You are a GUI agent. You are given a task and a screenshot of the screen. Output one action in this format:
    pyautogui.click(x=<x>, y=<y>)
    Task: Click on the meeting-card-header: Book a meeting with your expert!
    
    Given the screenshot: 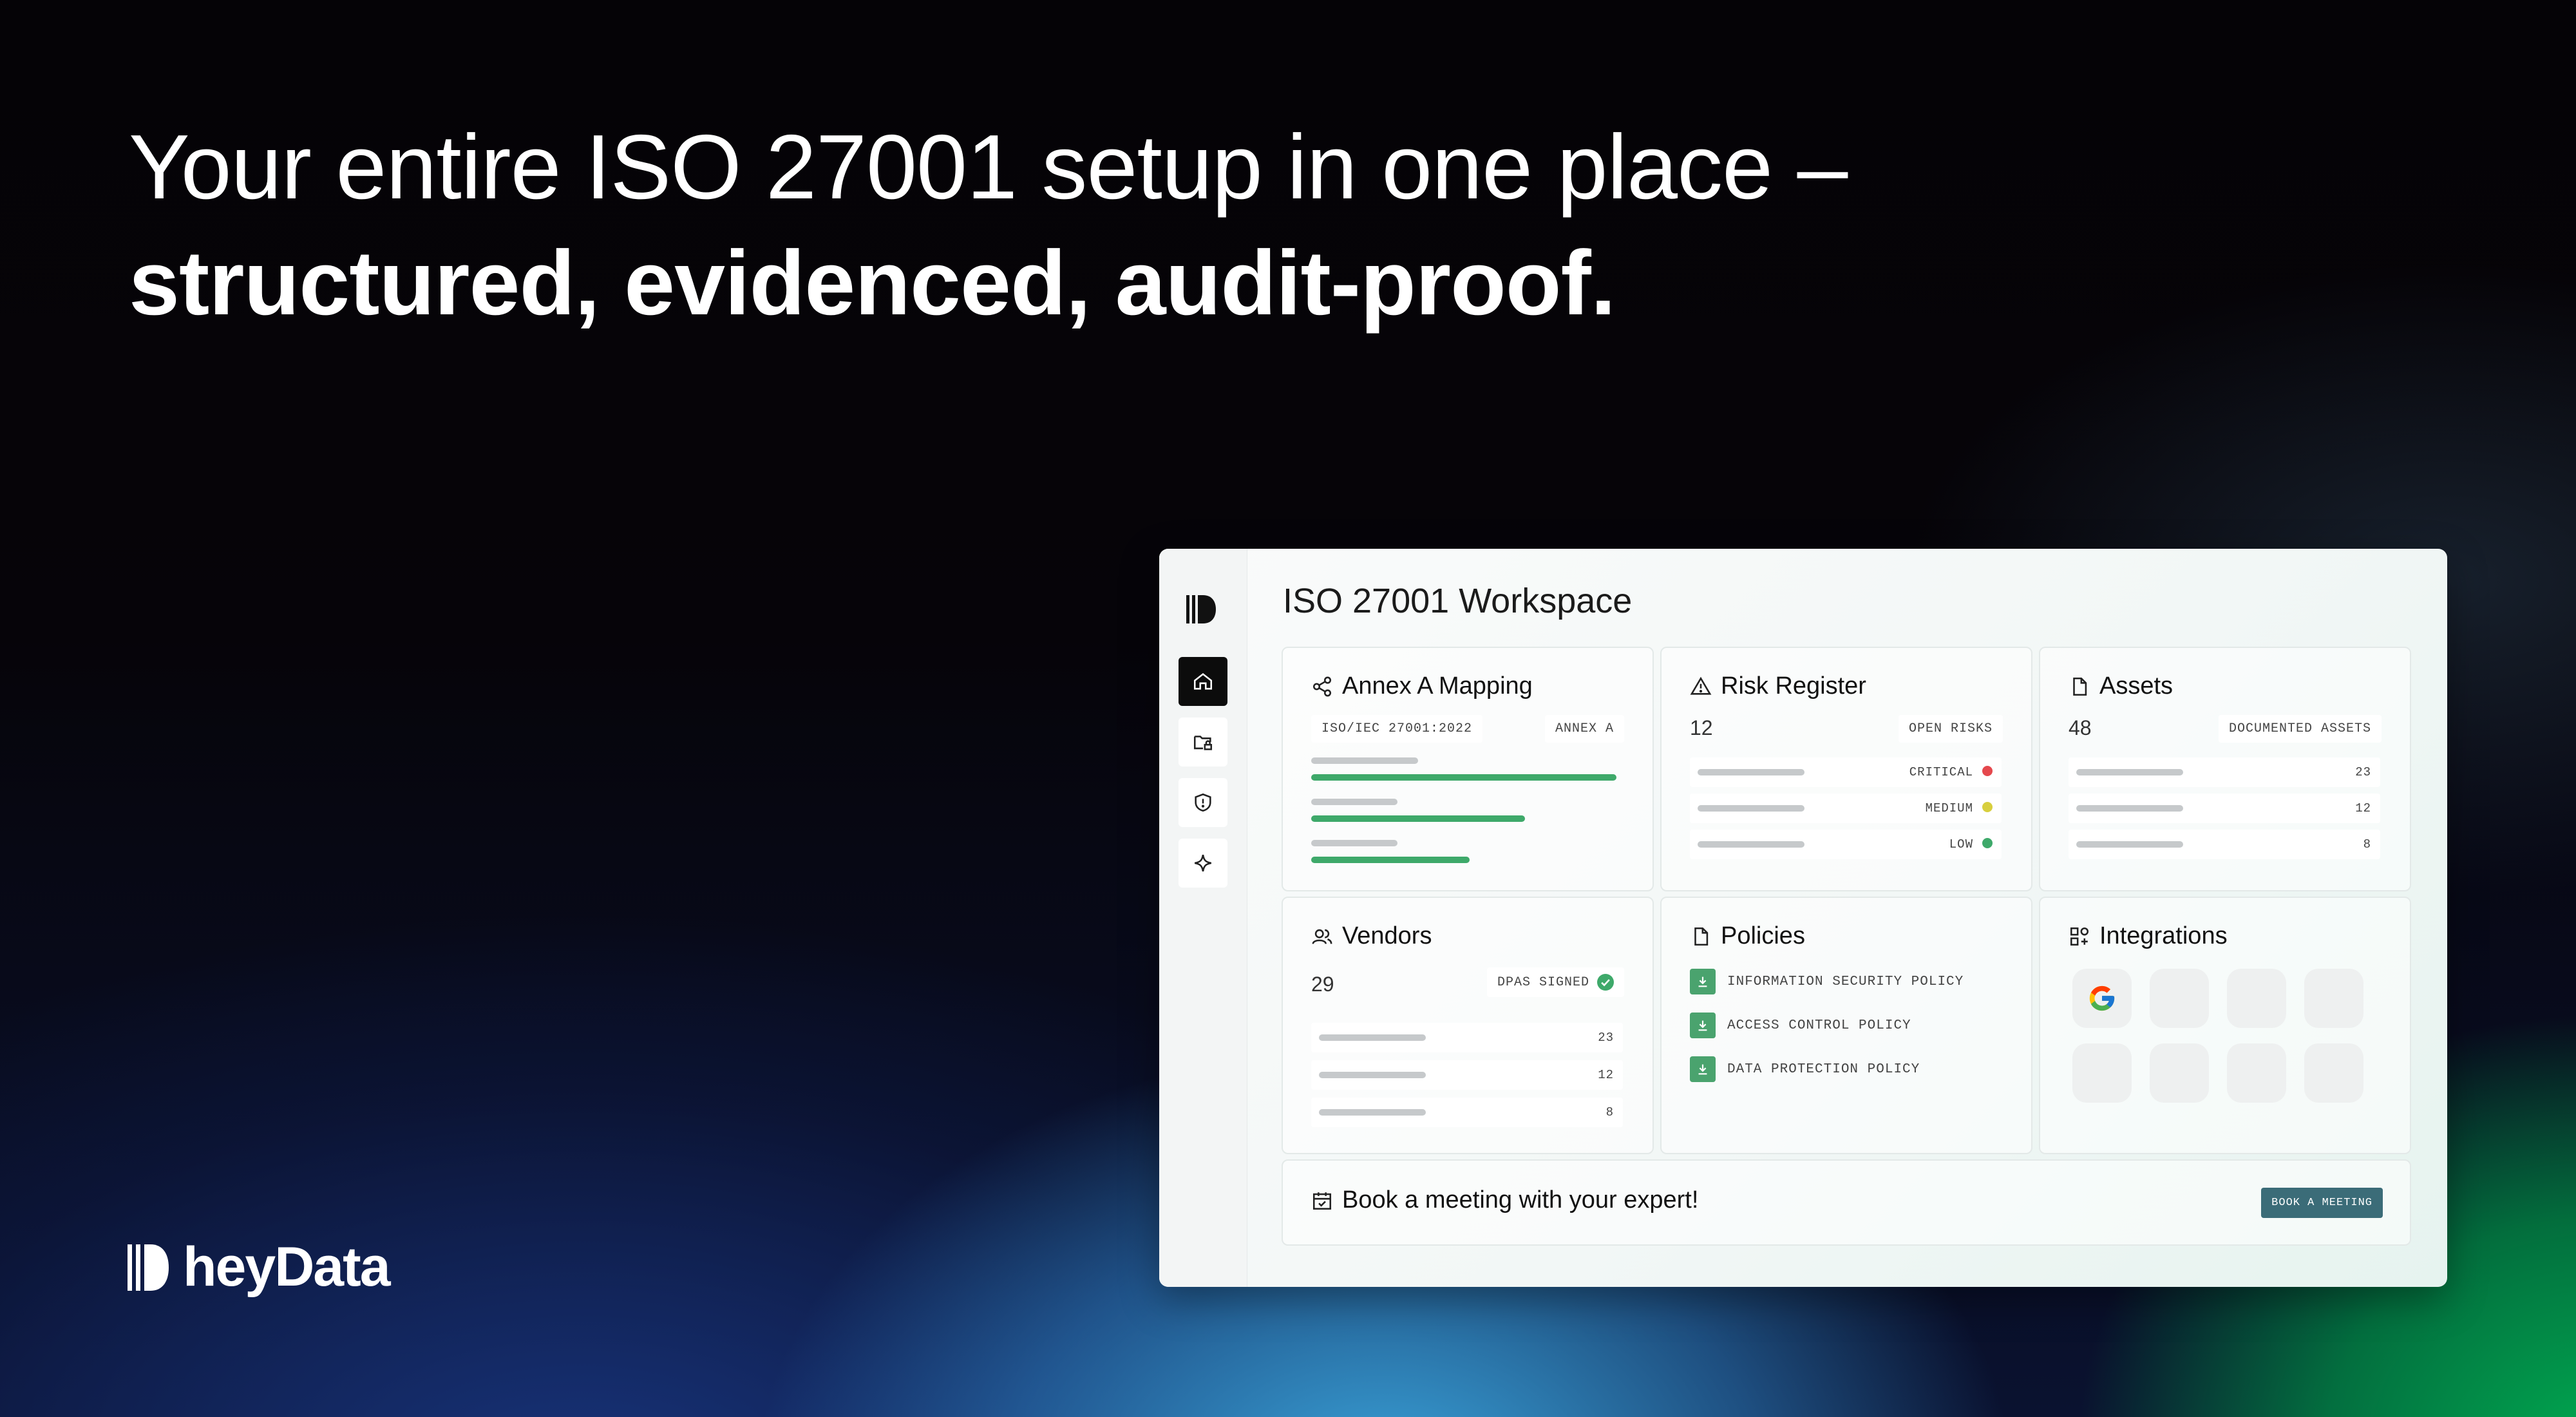 What is the action you would take?
    pyautogui.click(x=1504, y=1200)
    